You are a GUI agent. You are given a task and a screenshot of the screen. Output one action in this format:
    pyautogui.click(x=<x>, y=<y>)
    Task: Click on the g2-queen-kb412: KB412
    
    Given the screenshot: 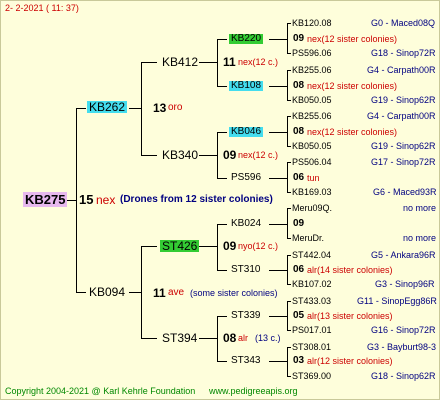 What is the action you would take?
    pyautogui.click(x=180, y=62)
    